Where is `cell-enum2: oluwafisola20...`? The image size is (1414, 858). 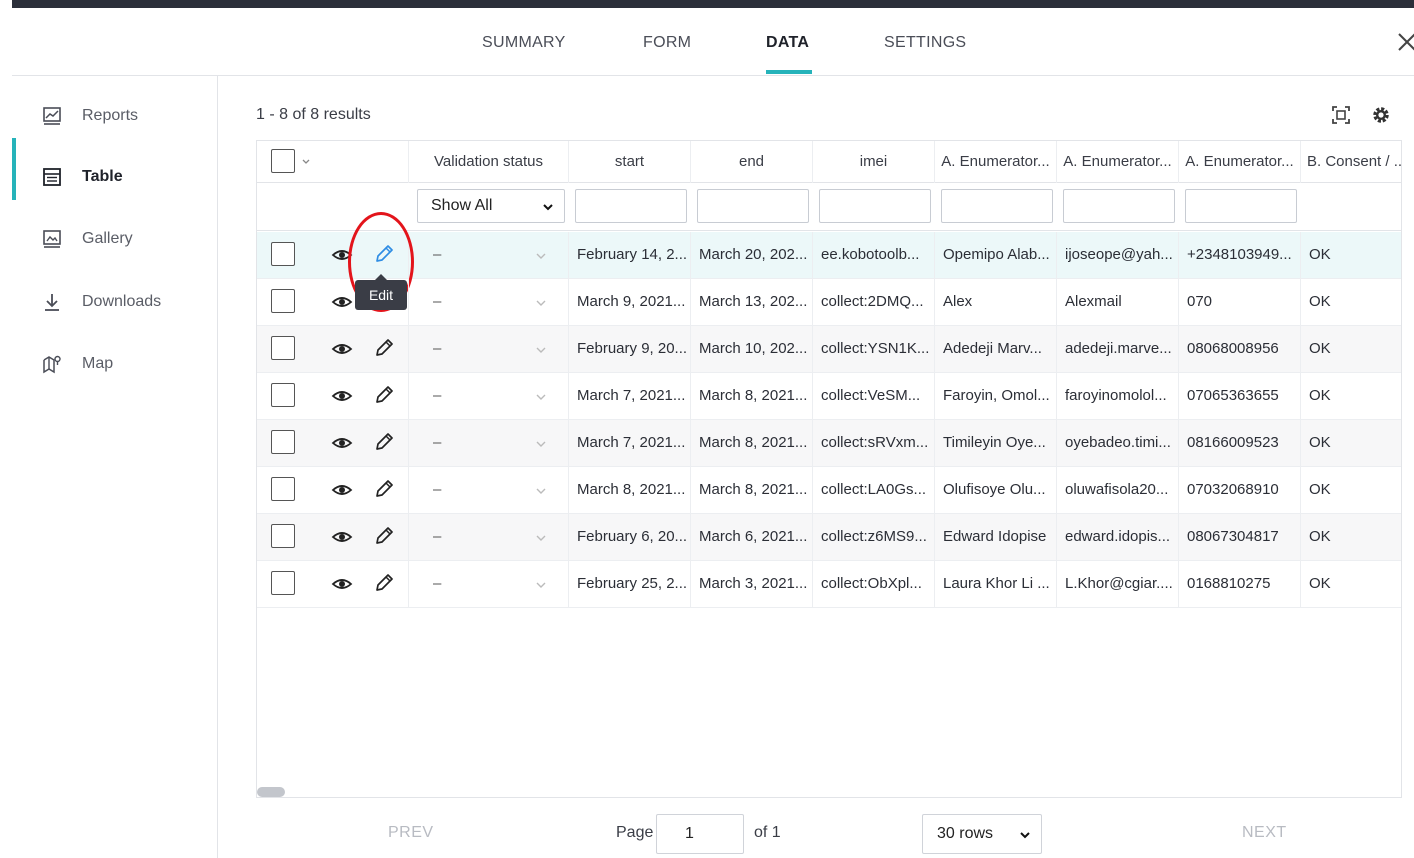
cell-enum2: oluwafisola20... is located at coordinates (1118, 490).